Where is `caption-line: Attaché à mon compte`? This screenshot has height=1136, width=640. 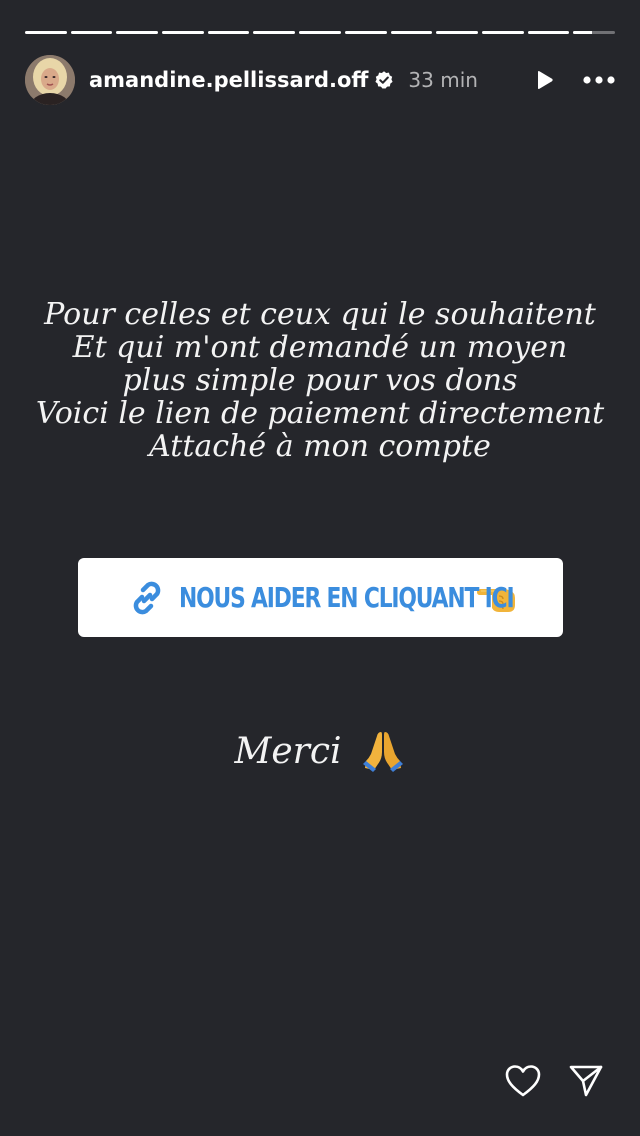
caption-line: Attaché à mon compte is located at coordinates (320, 446).